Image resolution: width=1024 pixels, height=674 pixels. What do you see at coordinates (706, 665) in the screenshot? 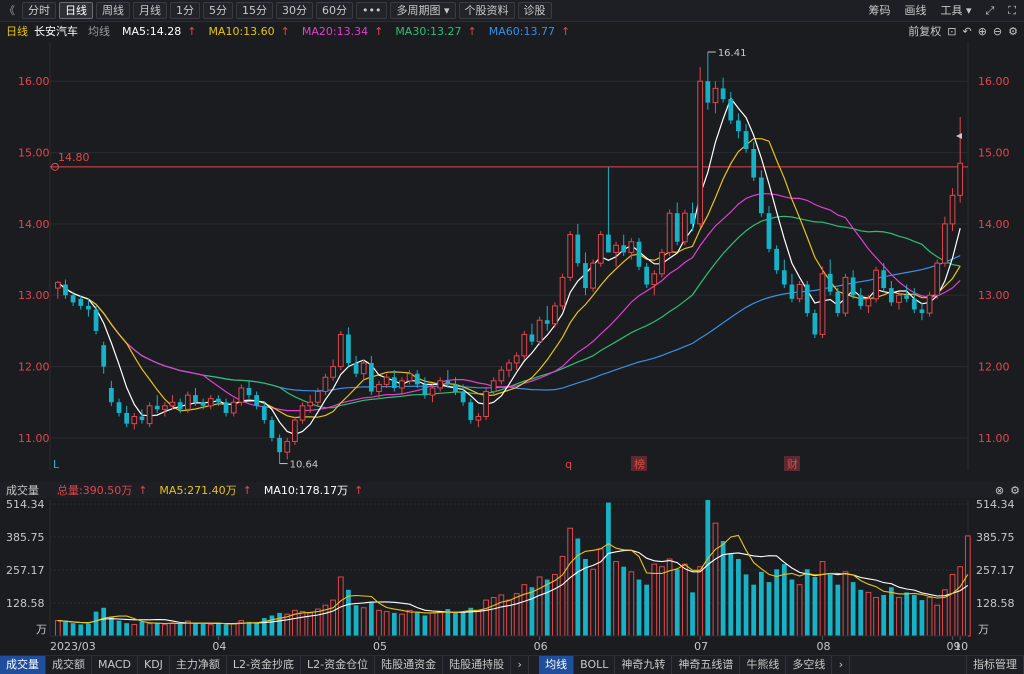
I see `tab-five-line: 神奇五线谱` at bounding box center [706, 665].